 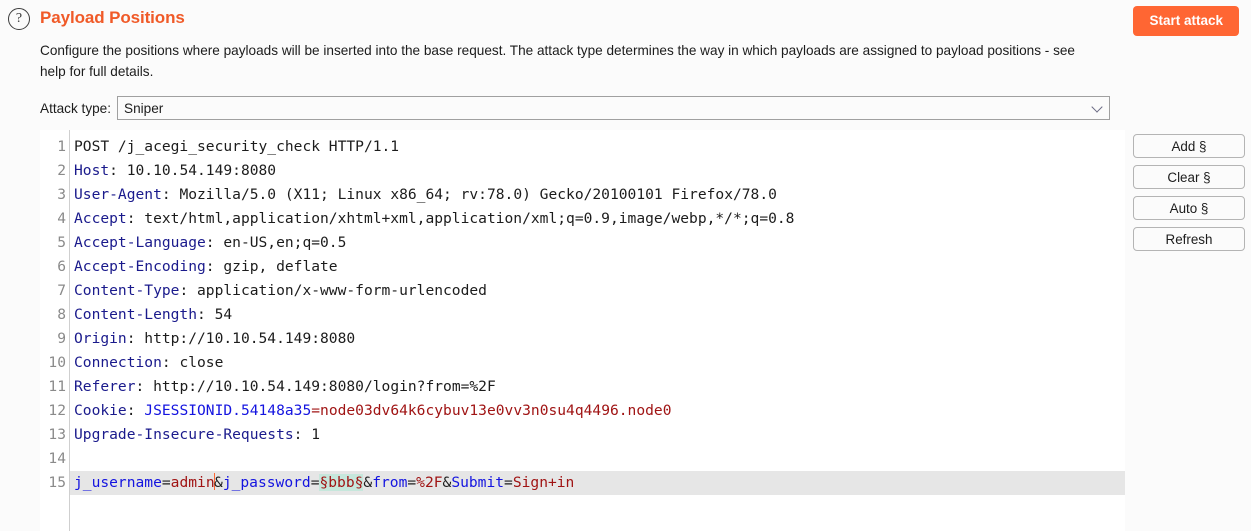 I want to click on attack-type-row: Attack type: Sniper, so click(x=645, y=108).